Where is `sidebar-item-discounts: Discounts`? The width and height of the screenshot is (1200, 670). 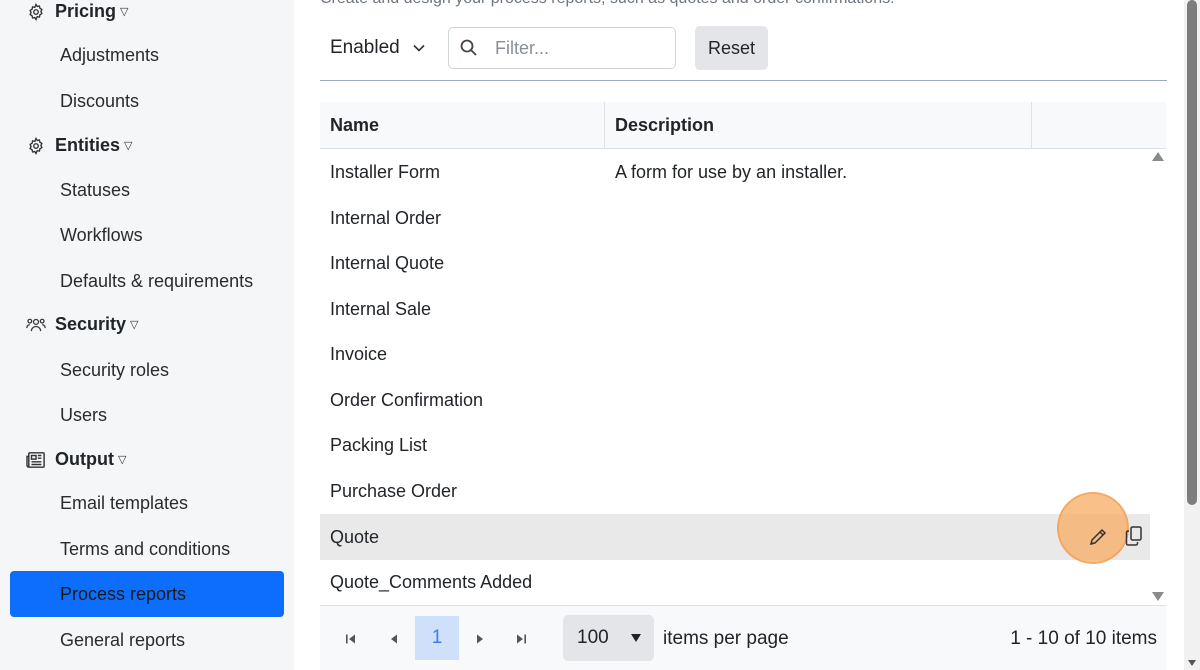 sidebar-item-discounts: Discounts is located at coordinates (99, 101).